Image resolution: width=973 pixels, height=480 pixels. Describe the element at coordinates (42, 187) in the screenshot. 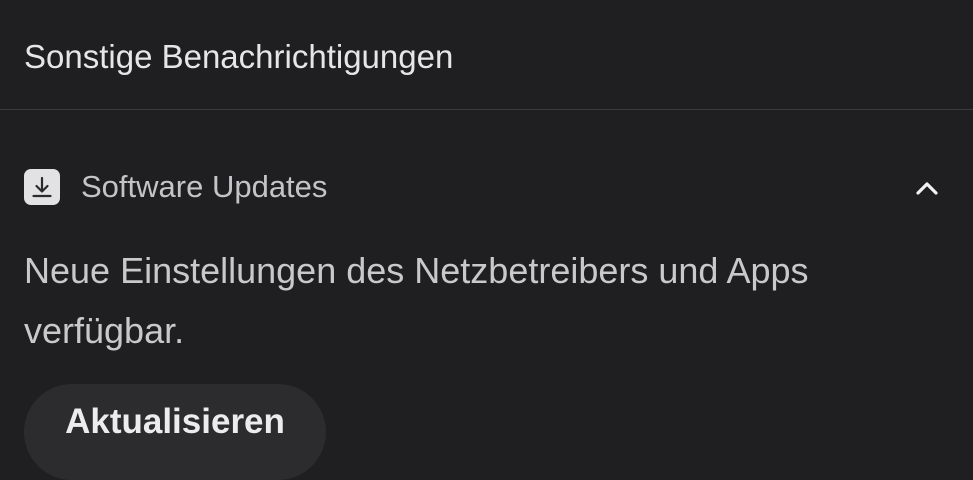

I see `download-icon` at that location.